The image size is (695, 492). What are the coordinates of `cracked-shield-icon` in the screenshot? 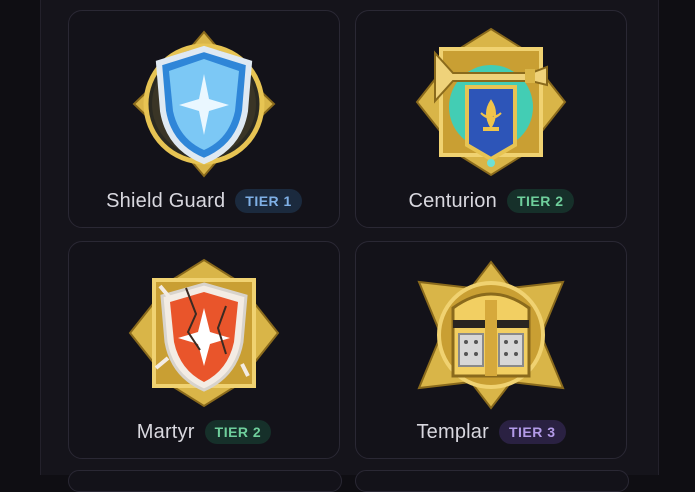 It's located at (204, 335).